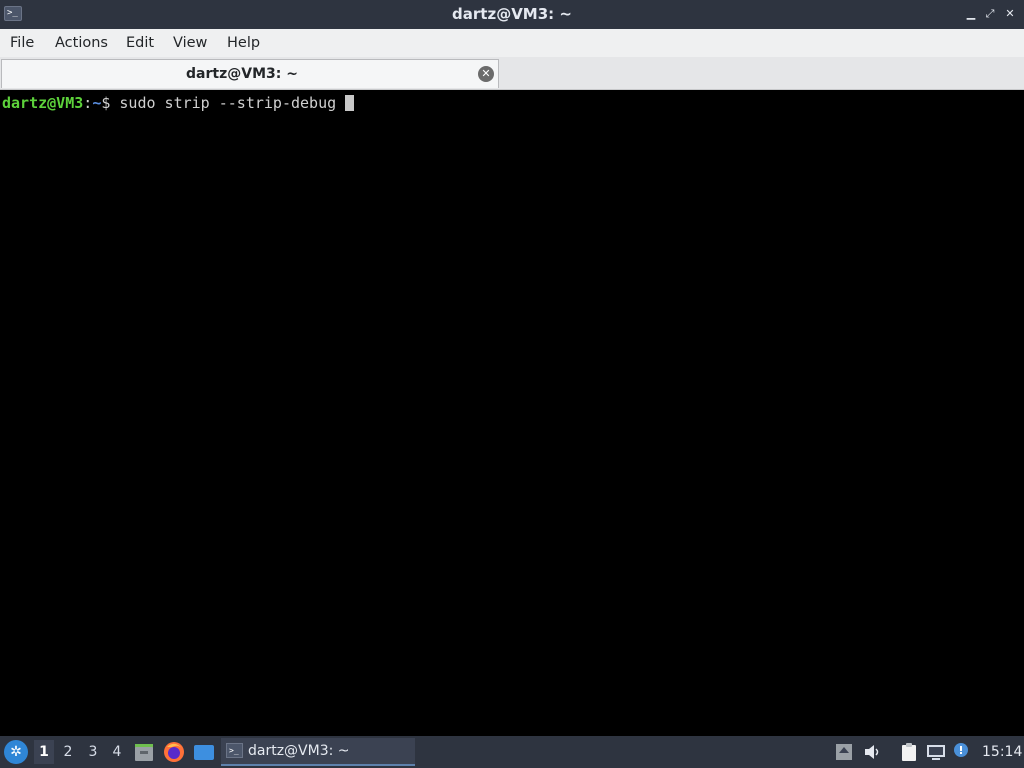  I want to click on window-titlebar: >_ dartz@VM3: ~ ▁ ⤢ ✕, so click(512, 14).